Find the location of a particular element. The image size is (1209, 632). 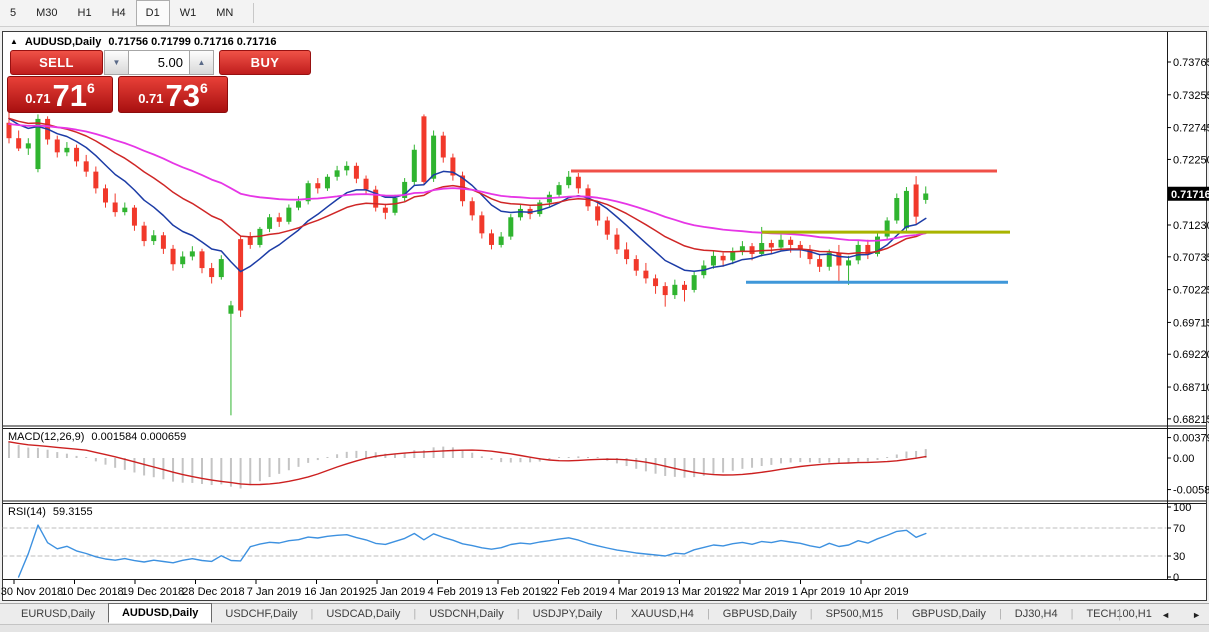

tab-scroll-controls: | ◄ ► is located at coordinates (1159, 614).